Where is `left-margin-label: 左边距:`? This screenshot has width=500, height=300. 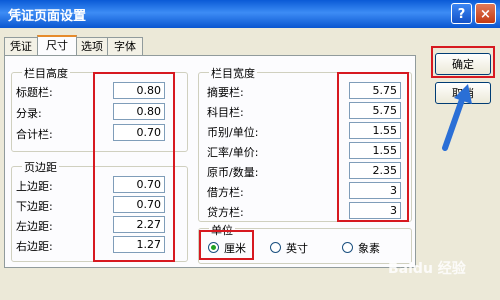 left-margin-label: 左边距: is located at coordinates (34, 226).